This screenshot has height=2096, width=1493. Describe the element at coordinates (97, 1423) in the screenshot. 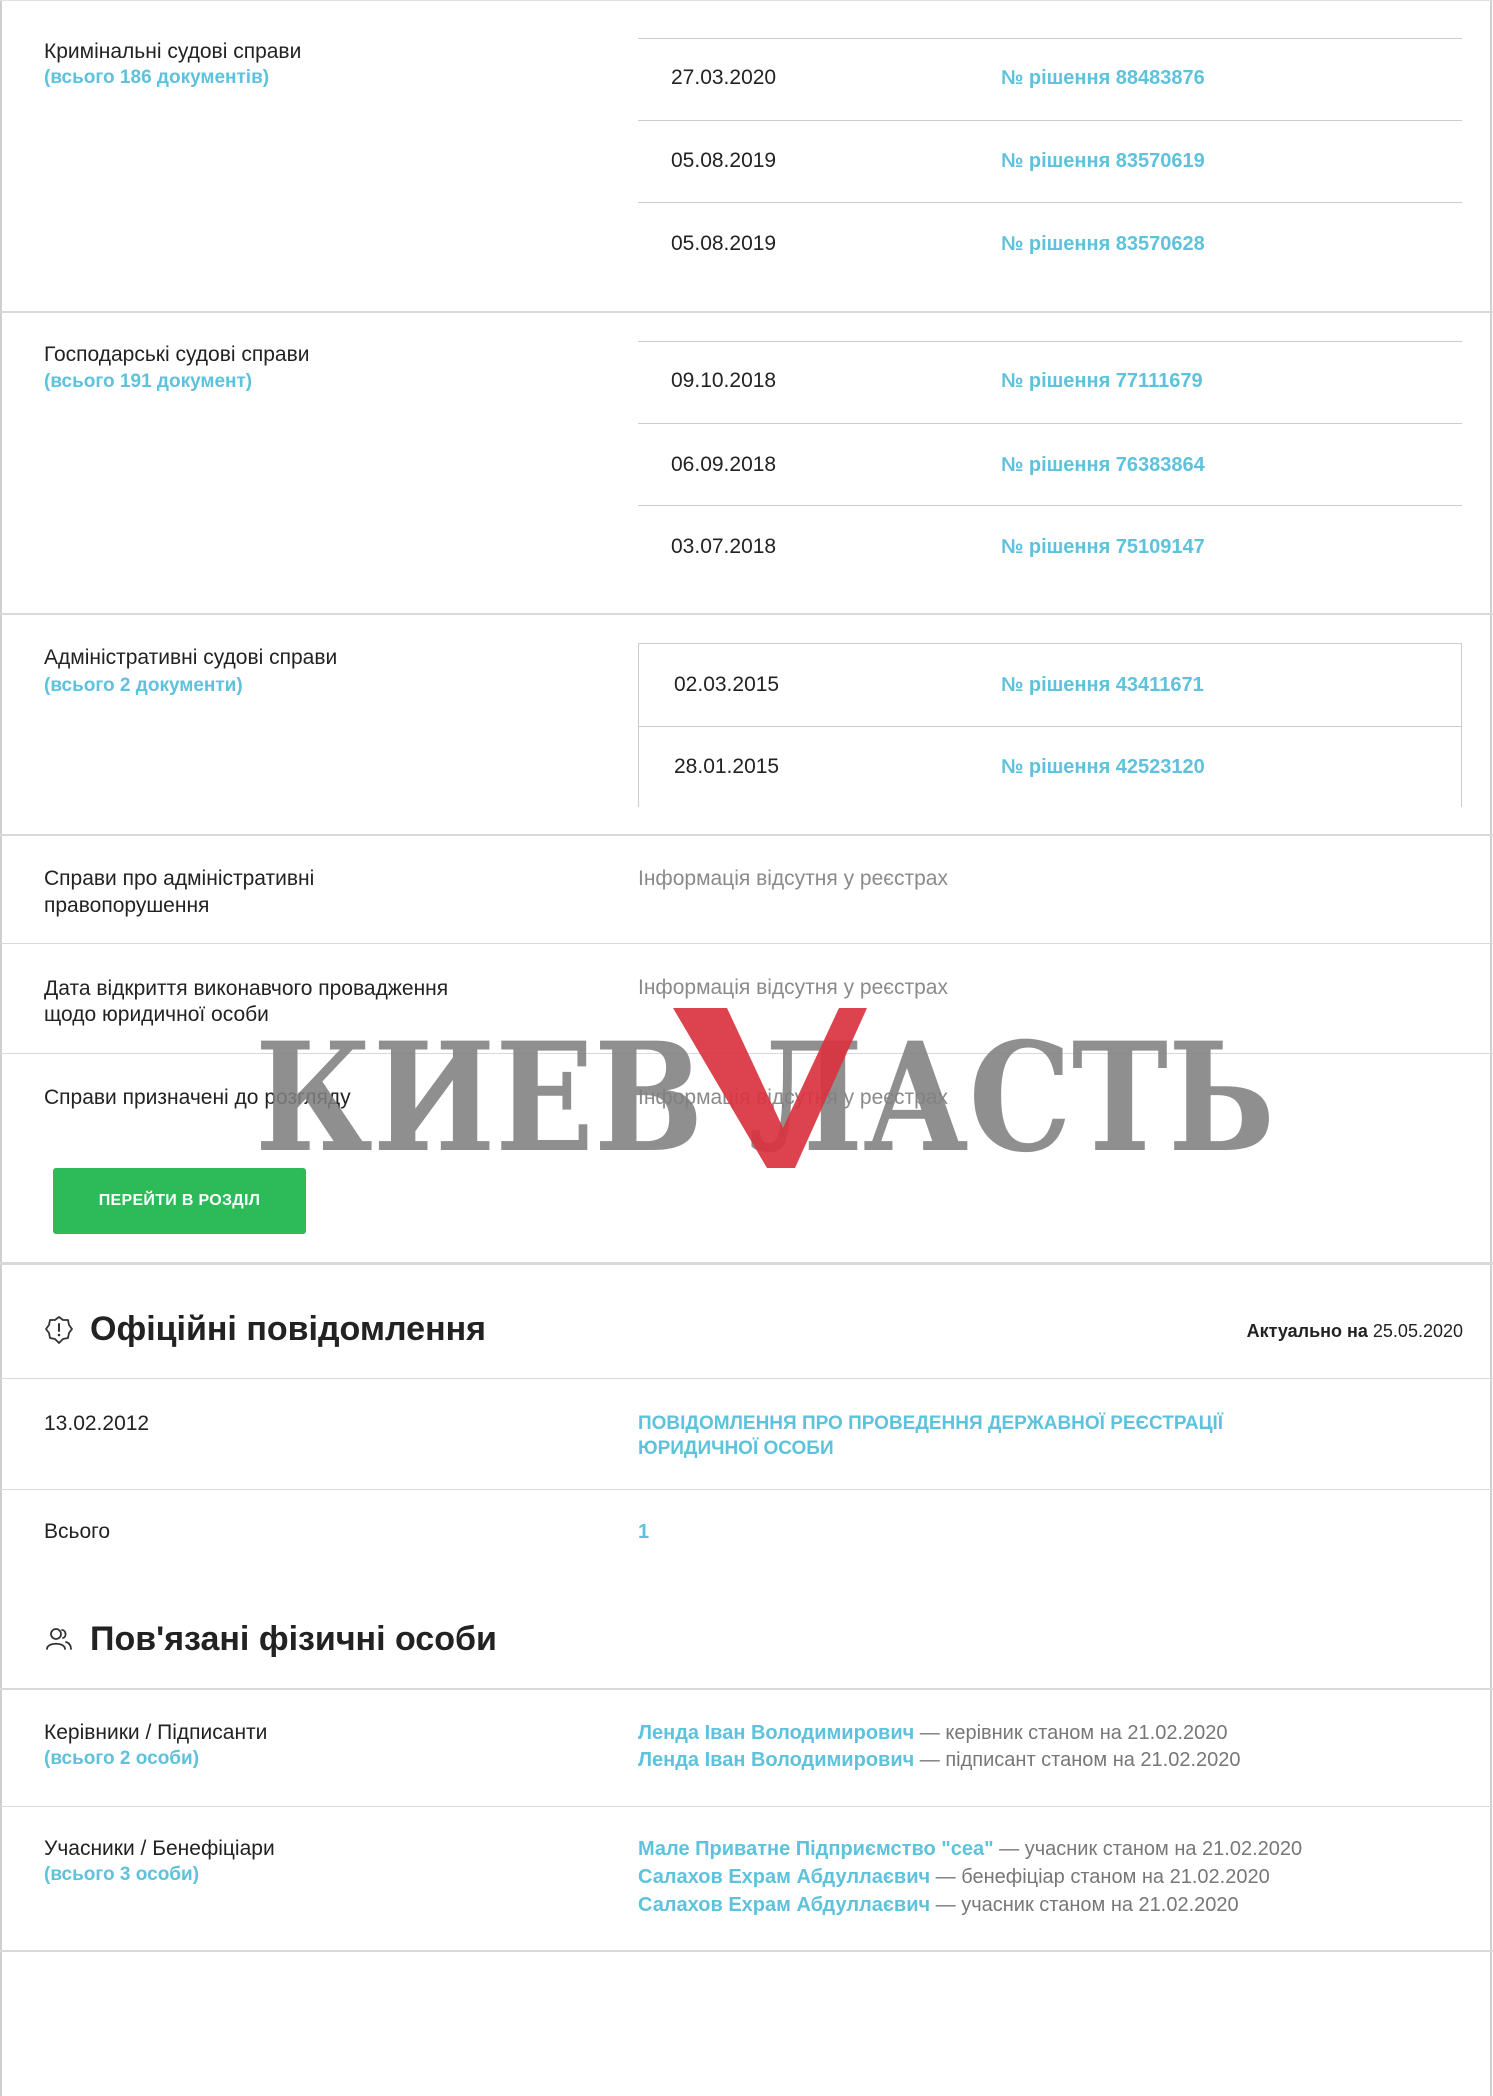

I see `notice-date: 13.02.2012` at that location.